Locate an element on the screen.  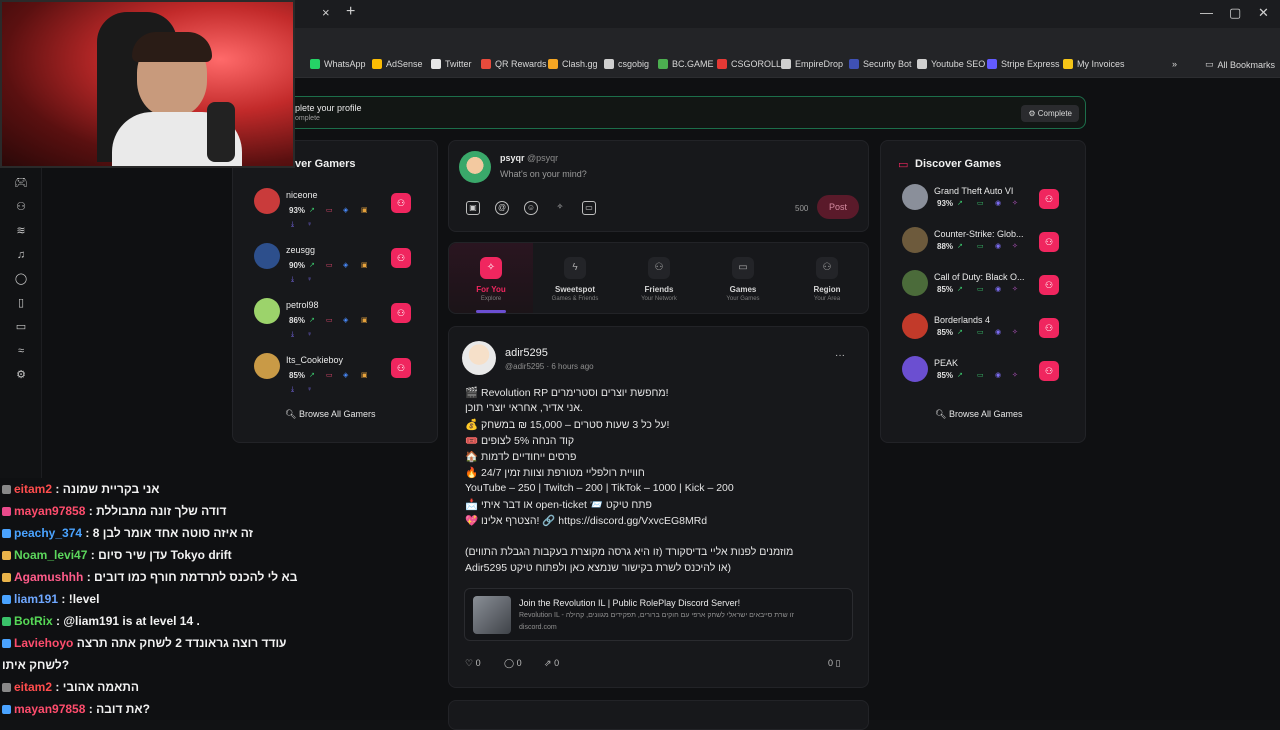
share-button: ⇗ 0 is located at coordinates (551, 663).